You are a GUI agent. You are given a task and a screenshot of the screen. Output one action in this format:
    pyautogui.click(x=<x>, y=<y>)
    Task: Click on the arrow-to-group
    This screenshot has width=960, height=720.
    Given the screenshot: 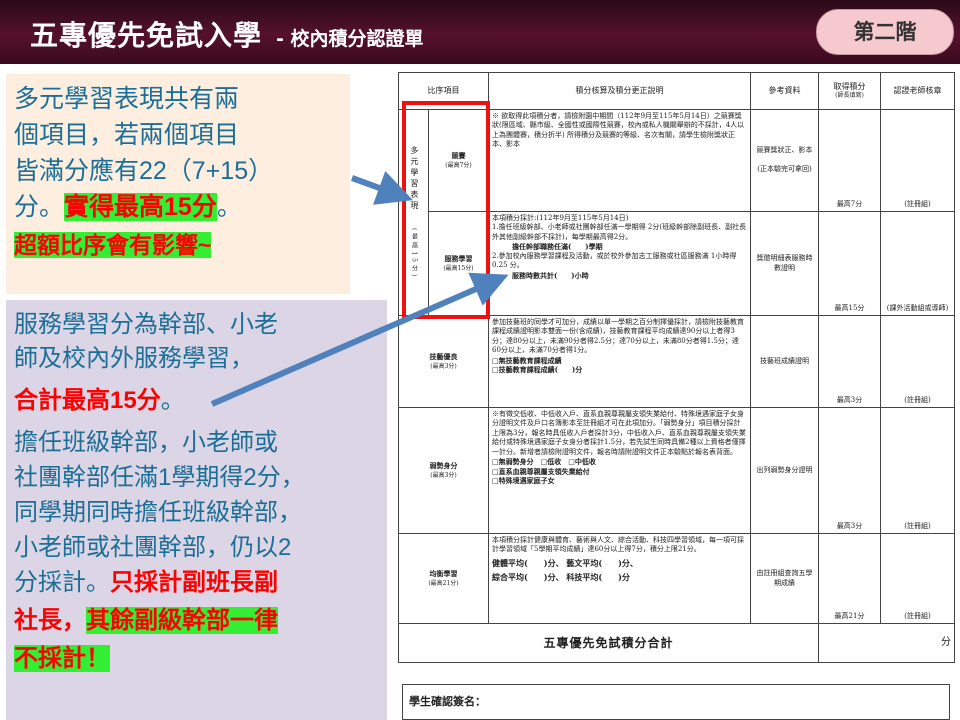 What is the action you would take?
    pyautogui.click(x=381, y=187)
    